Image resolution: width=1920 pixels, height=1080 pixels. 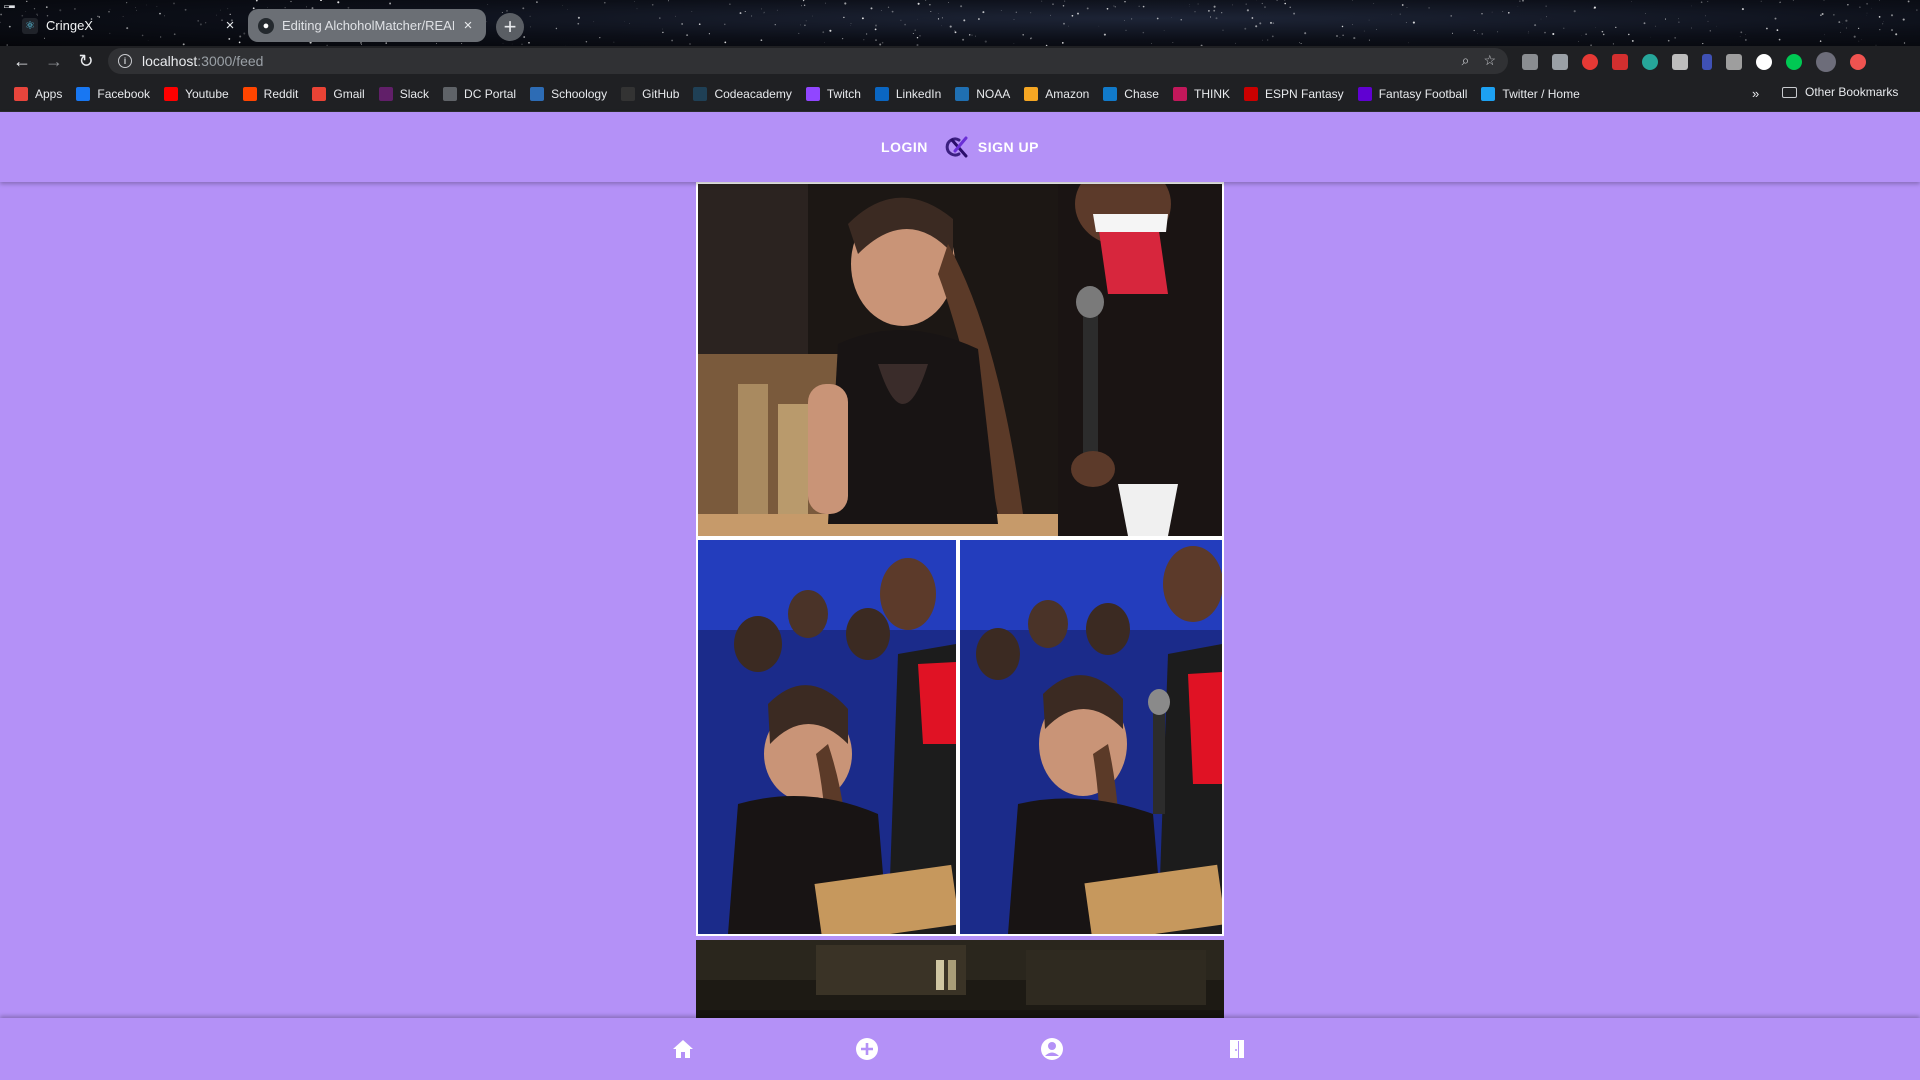 What do you see at coordinates (86, 61) in the screenshot?
I see `reload-icon: ↻` at bounding box center [86, 61].